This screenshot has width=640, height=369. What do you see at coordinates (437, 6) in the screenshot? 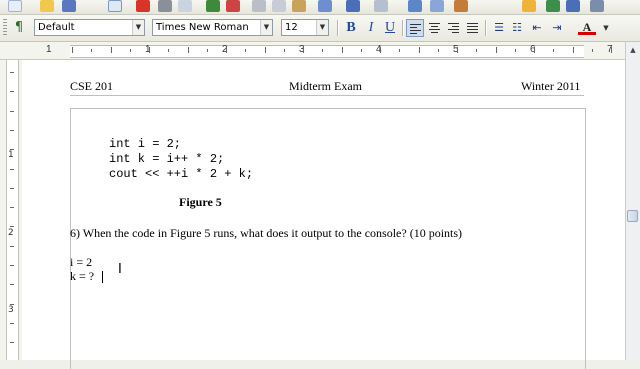
I see `table-icon` at bounding box center [437, 6].